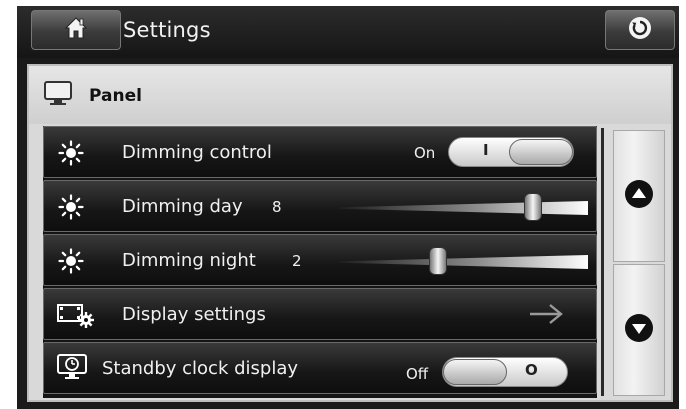 The image size is (686, 409). I want to click on row-dimming-control: Dimming control On I, so click(320, 152).